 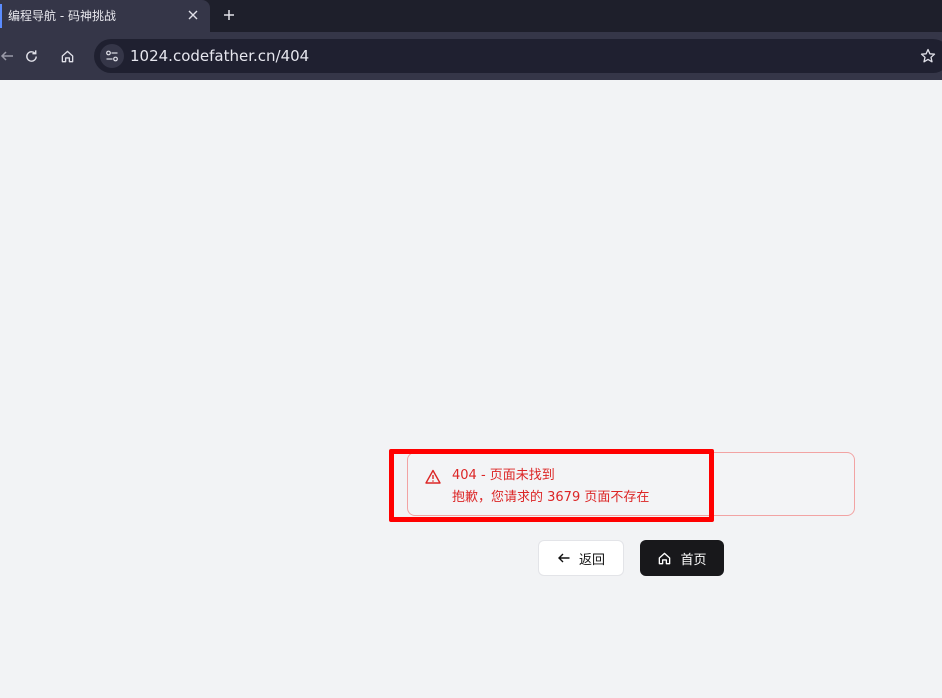 What do you see at coordinates (193, 15) in the screenshot?
I see `close-tab-icon` at bounding box center [193, 15].